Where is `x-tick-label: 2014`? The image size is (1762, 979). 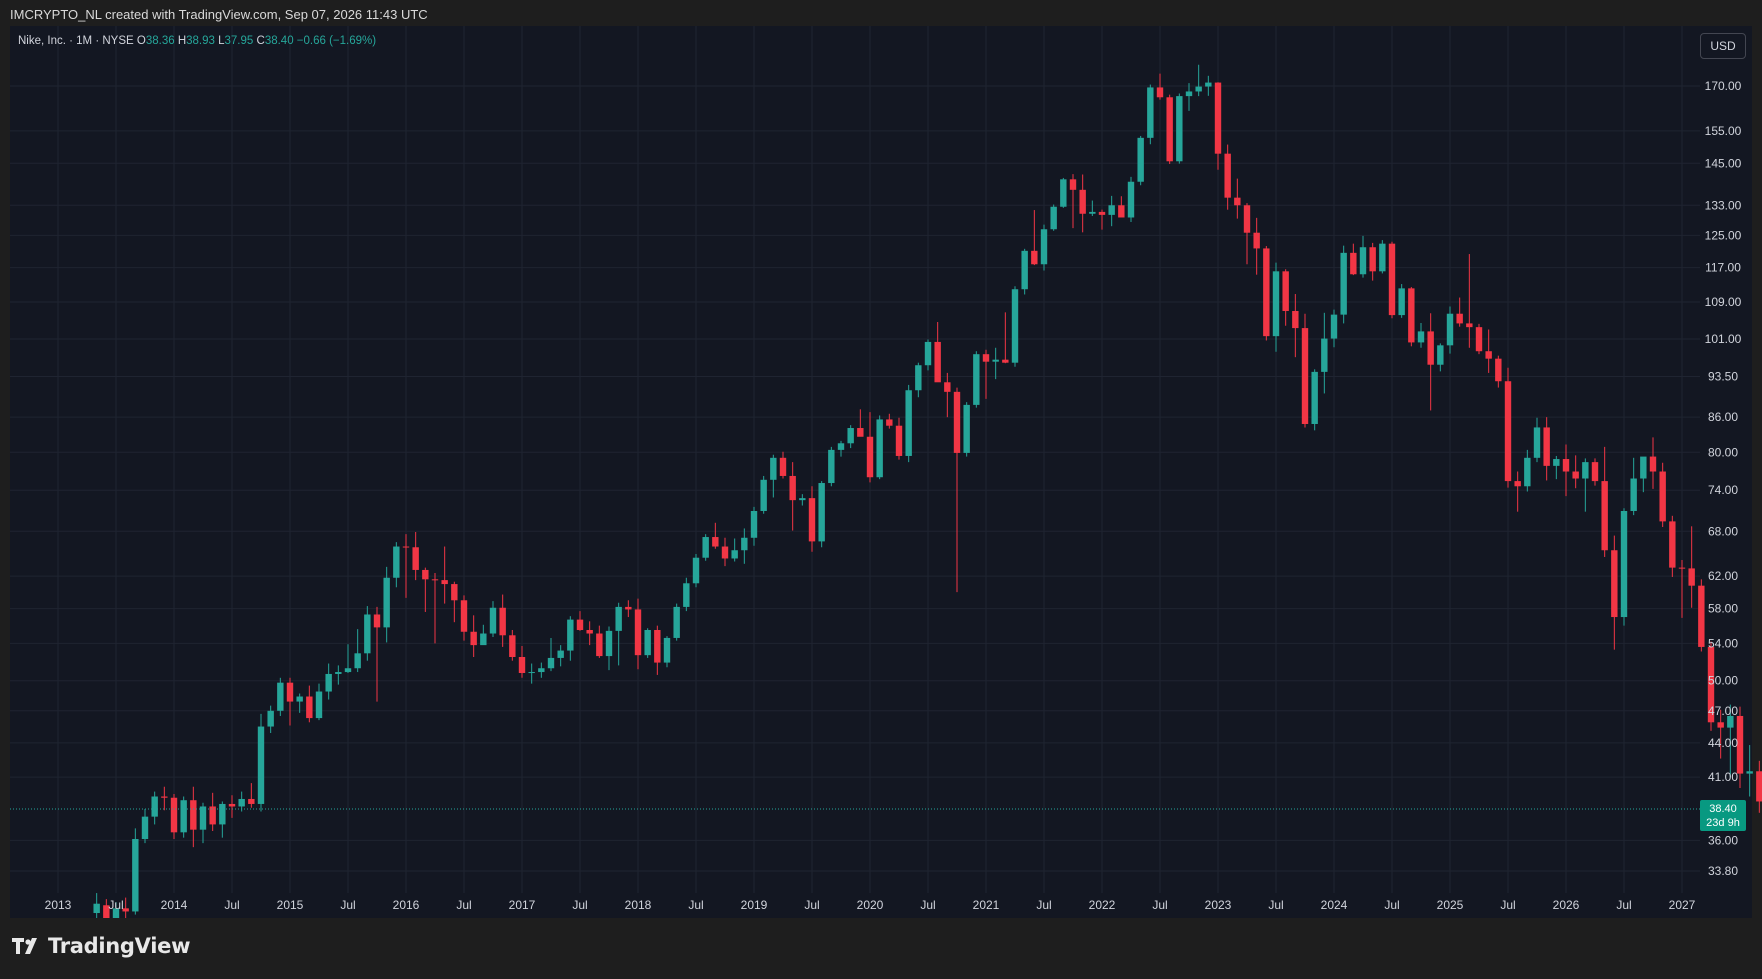
x-tick-label: 2014 is located at coordinates (174, 905).